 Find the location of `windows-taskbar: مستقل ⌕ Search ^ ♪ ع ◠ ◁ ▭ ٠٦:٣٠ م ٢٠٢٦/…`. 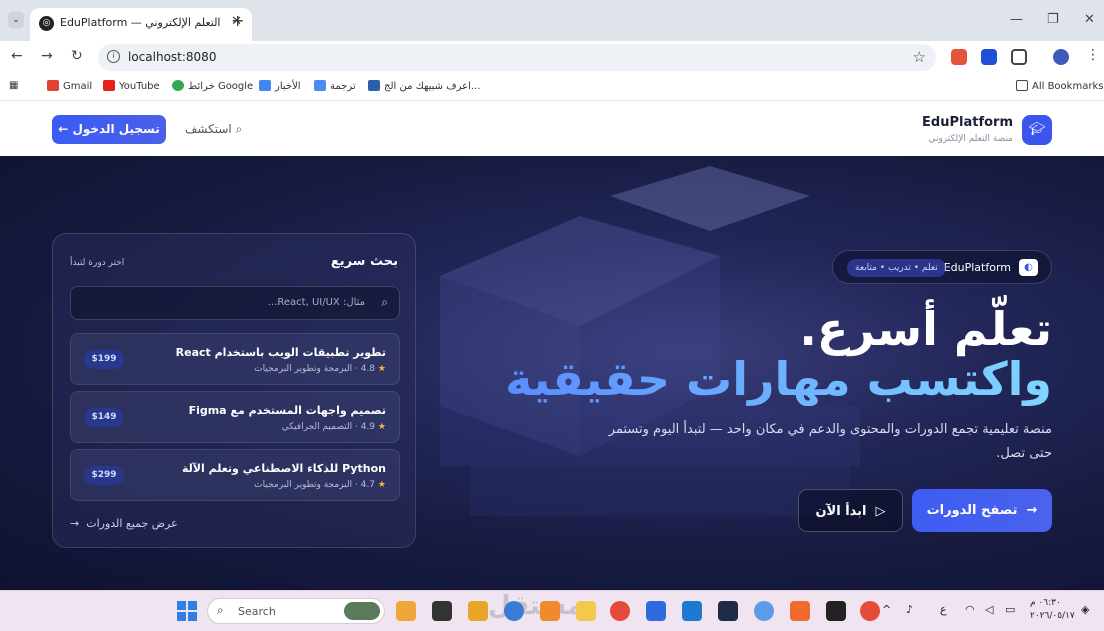

windows-taskbar: مستقل ⌕ Search ^ ♪ ع ◠ ◁ ▭ ٠٦:٣٠ م ٢٠٢٦/… is located at coordinates (552, 610).